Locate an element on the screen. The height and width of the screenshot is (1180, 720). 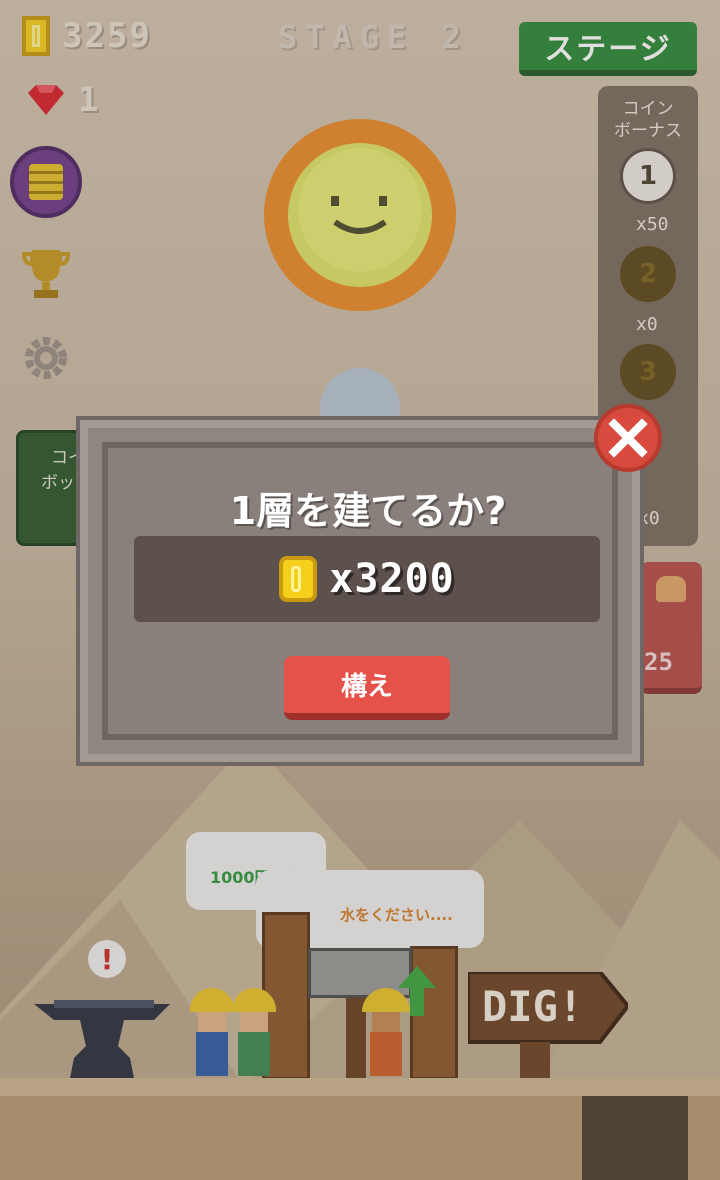
cost-display: x3200 is located at coordinates (367, 579).